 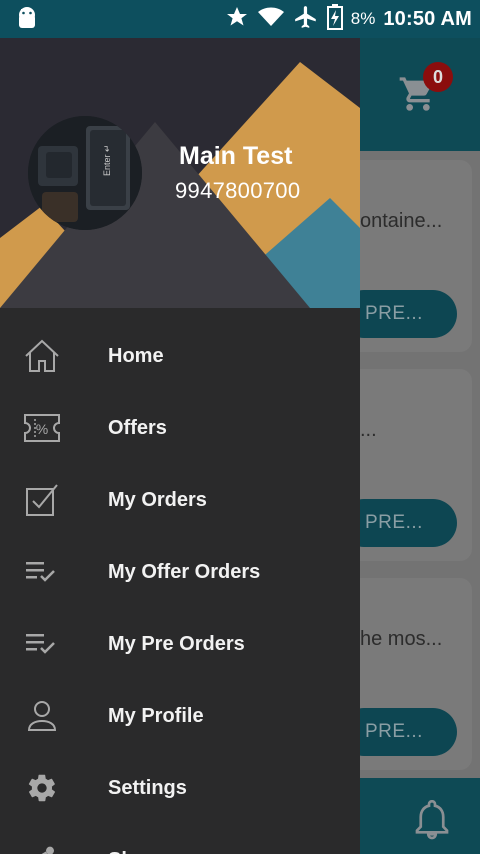 I want to click on menu-item-label: Offers, so click(x=137, y=428).